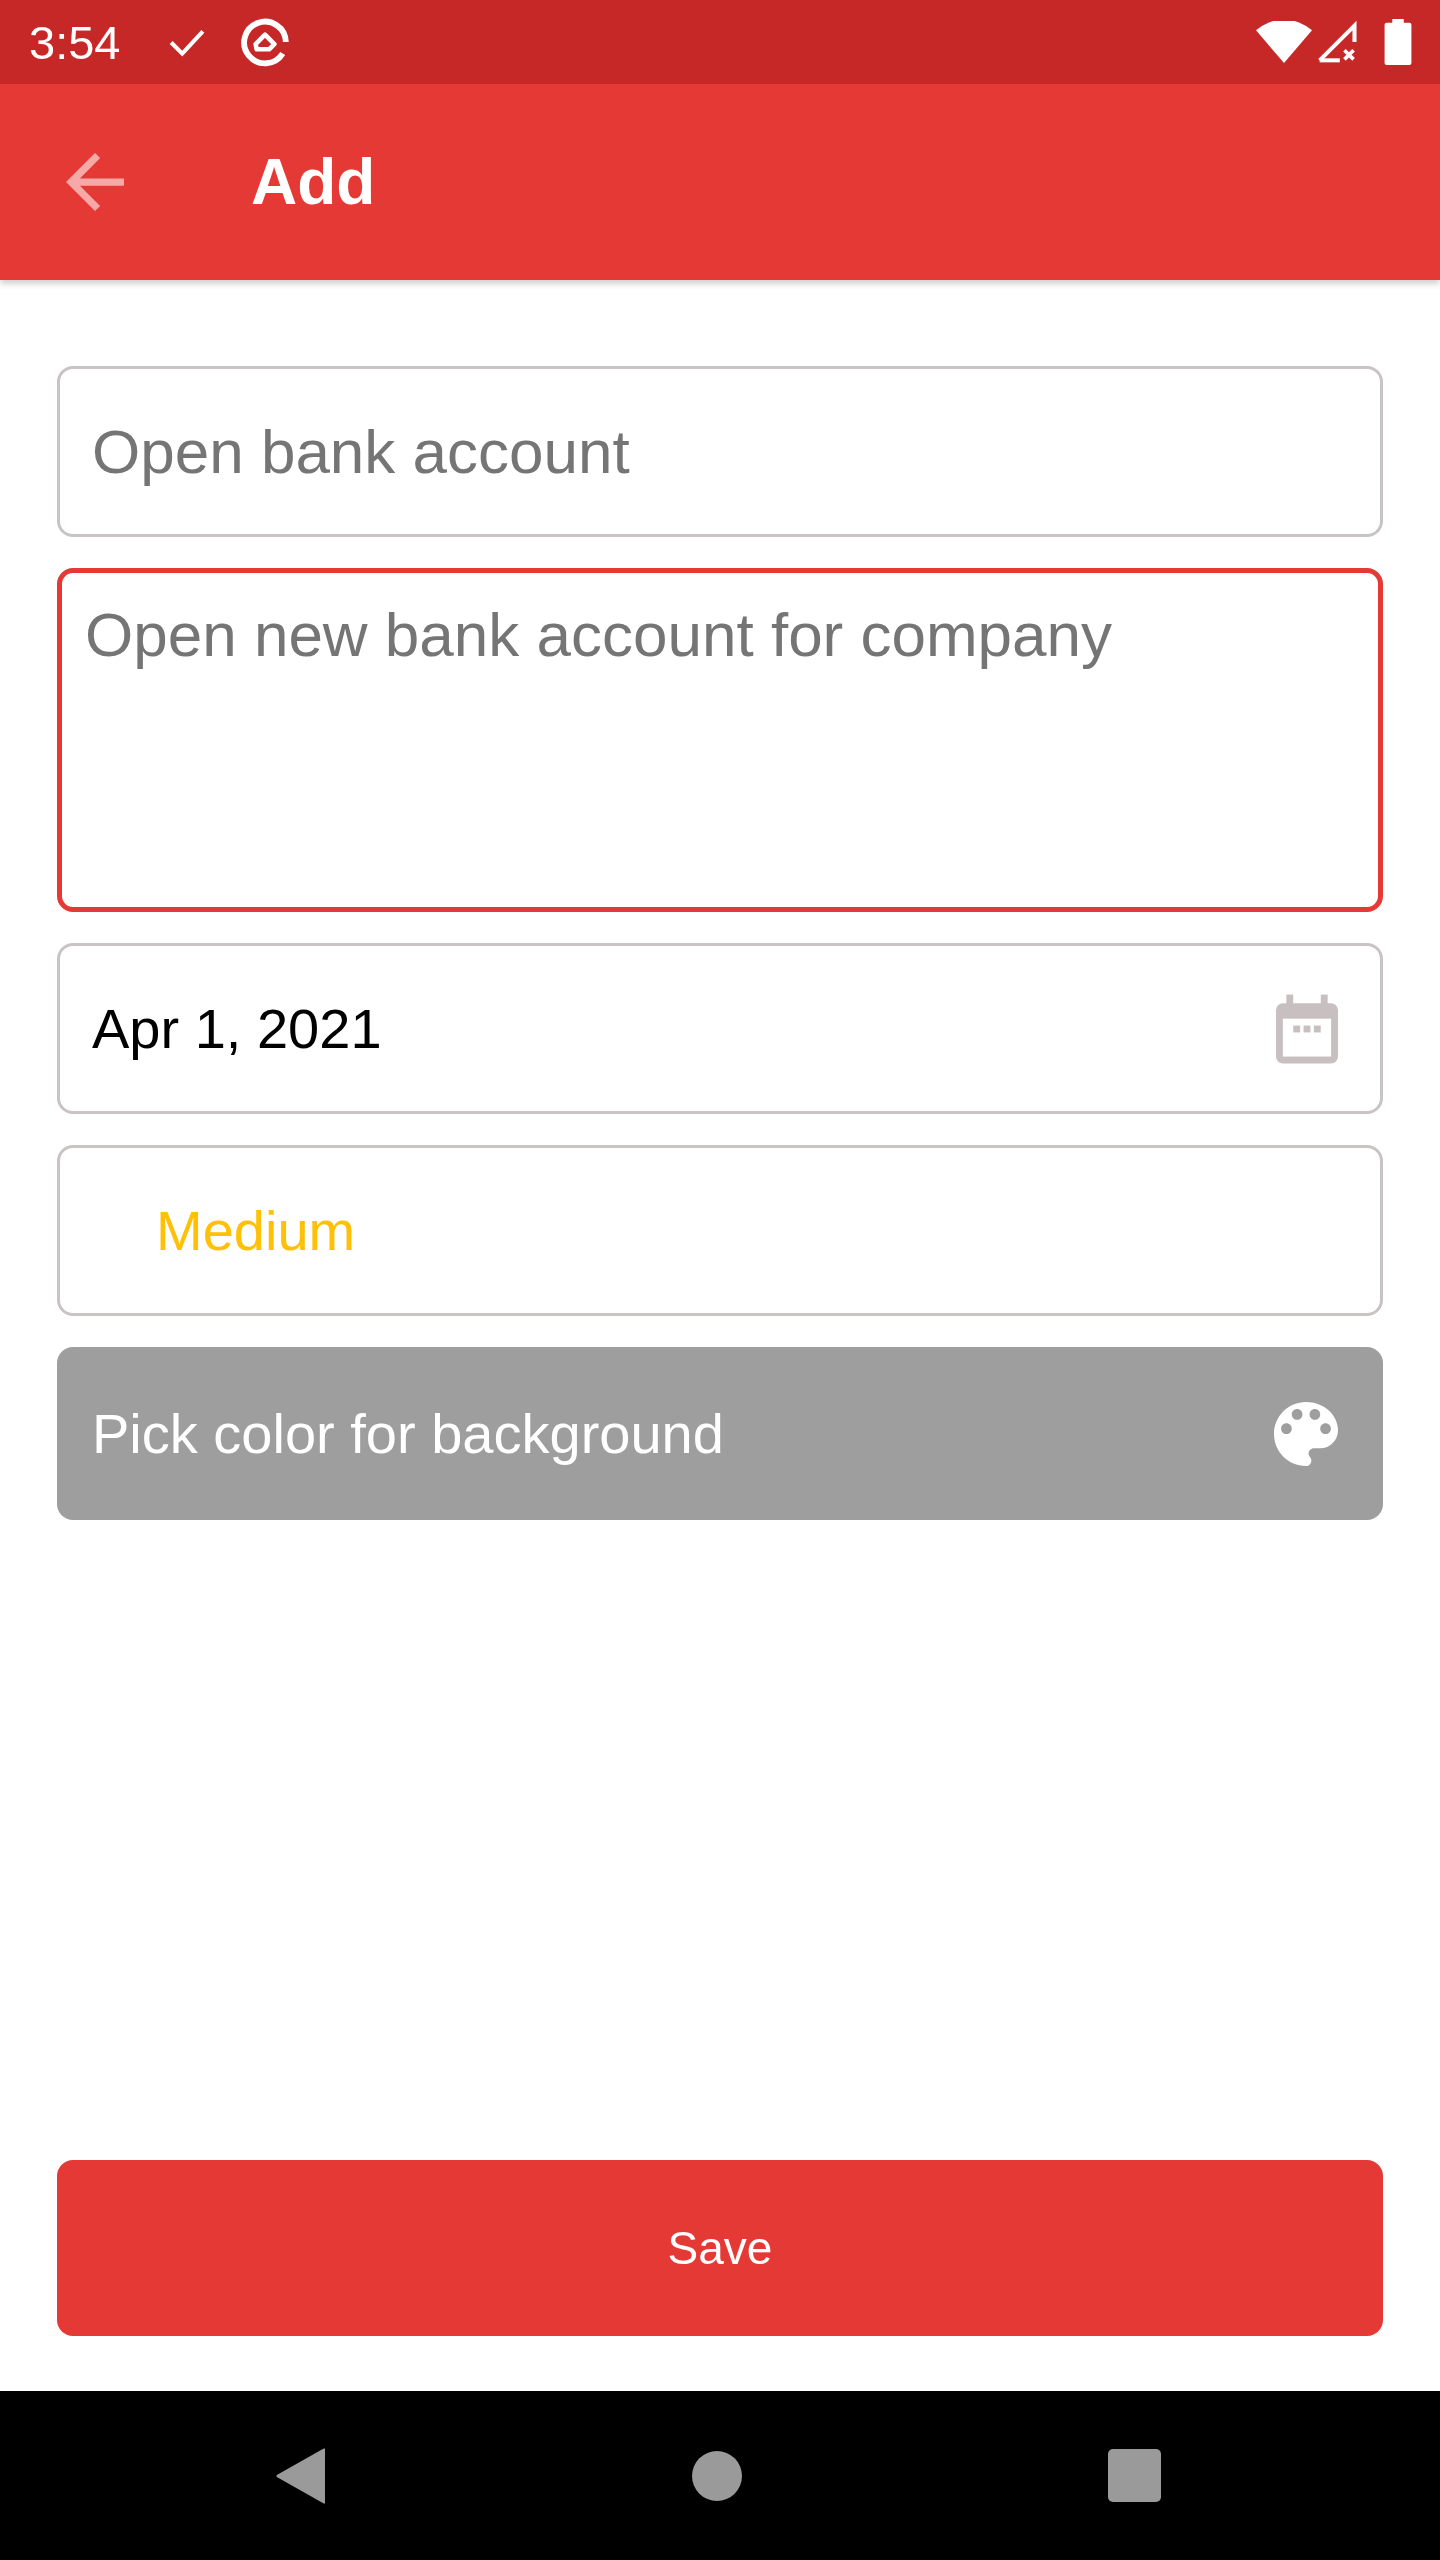  What do you see at coordinates (1284, 42) in the screenshot?
I see `wifi-icon` at bounding box center [1284, 42].